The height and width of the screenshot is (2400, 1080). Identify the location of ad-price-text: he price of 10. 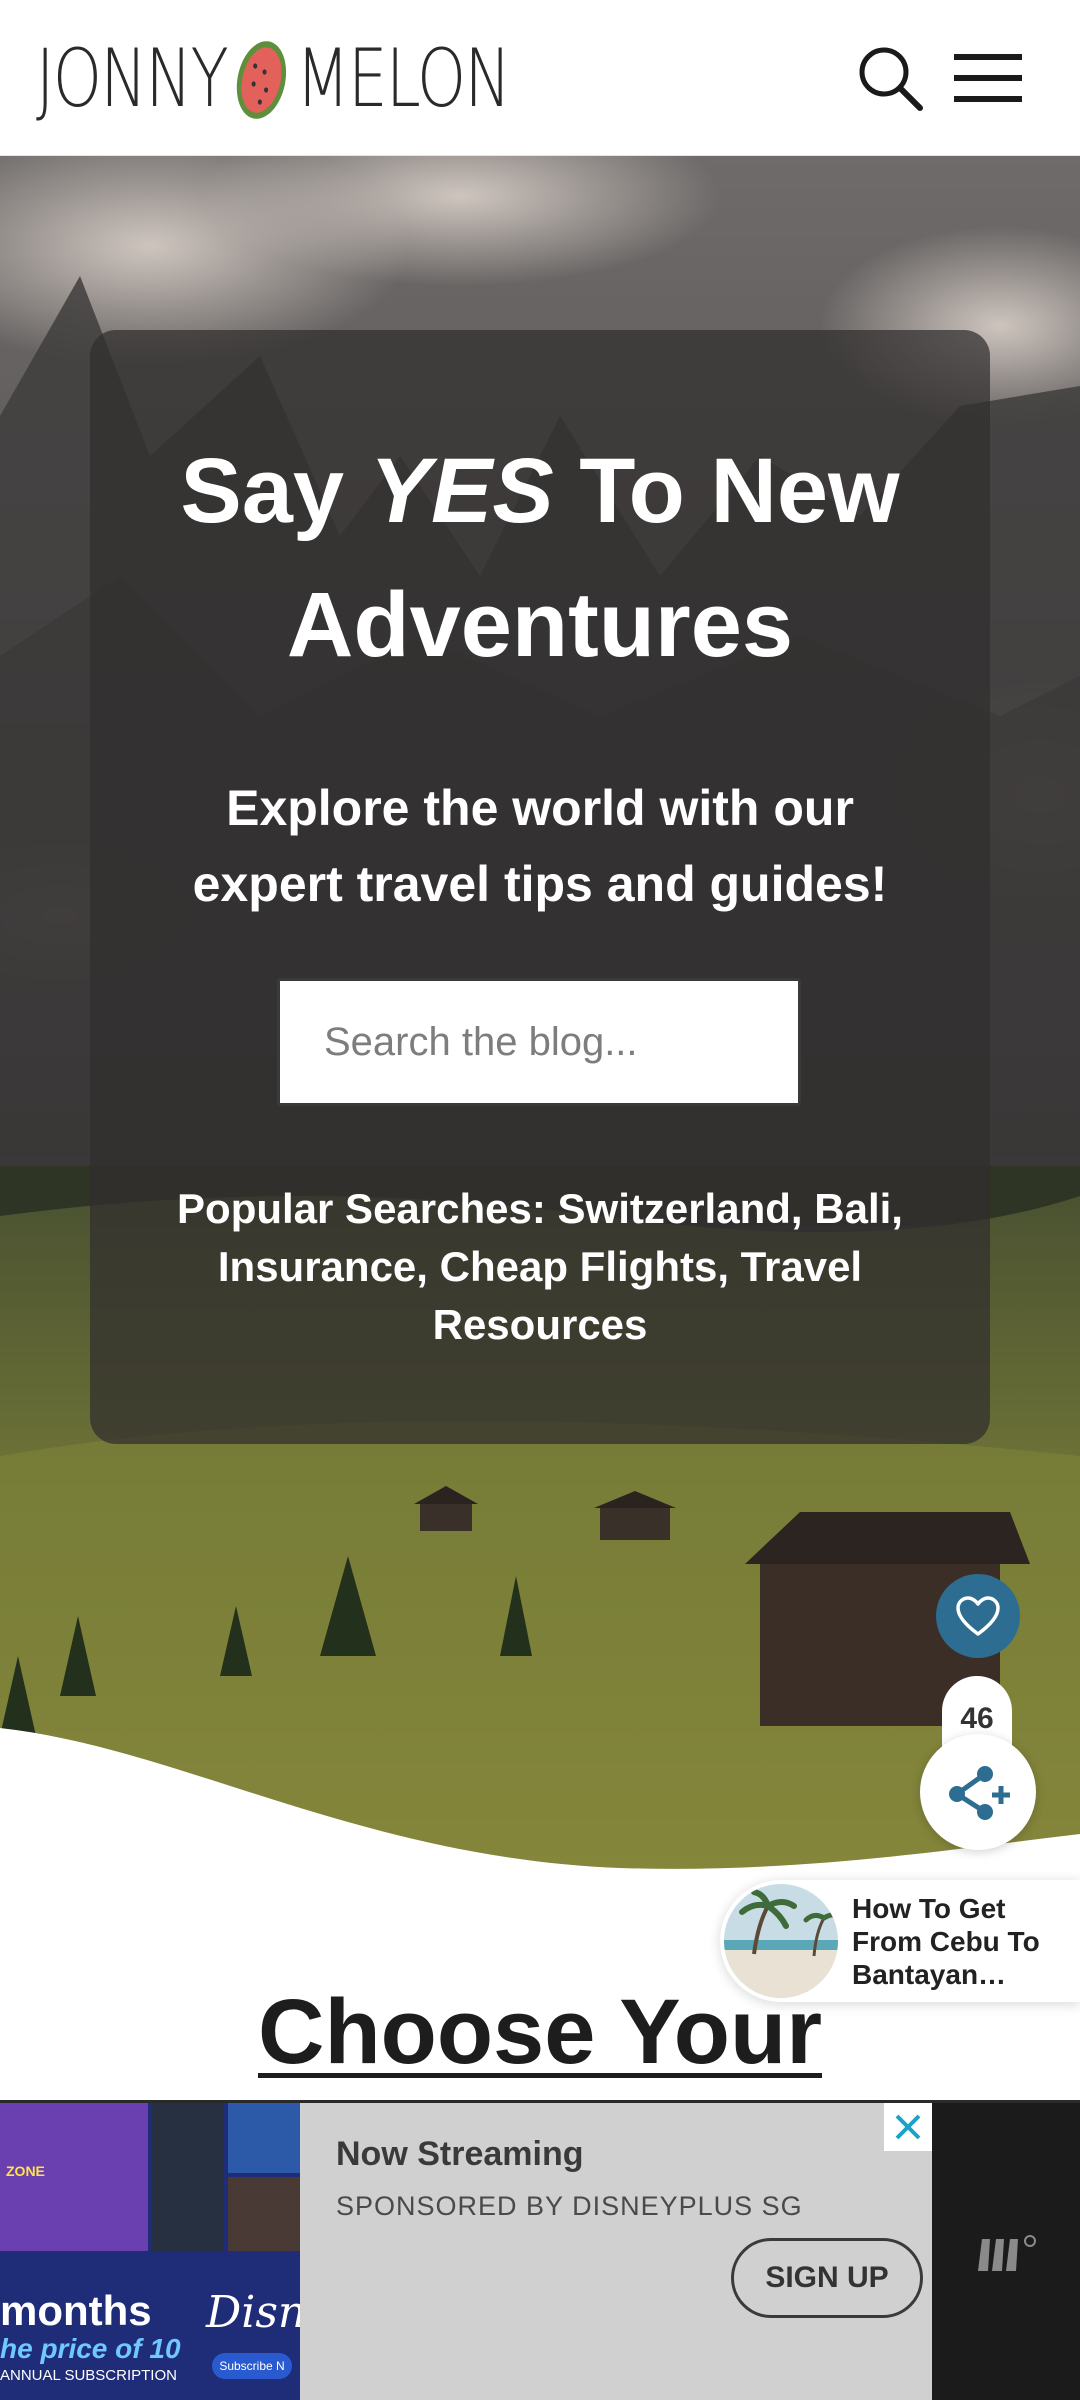
(90, 2348).